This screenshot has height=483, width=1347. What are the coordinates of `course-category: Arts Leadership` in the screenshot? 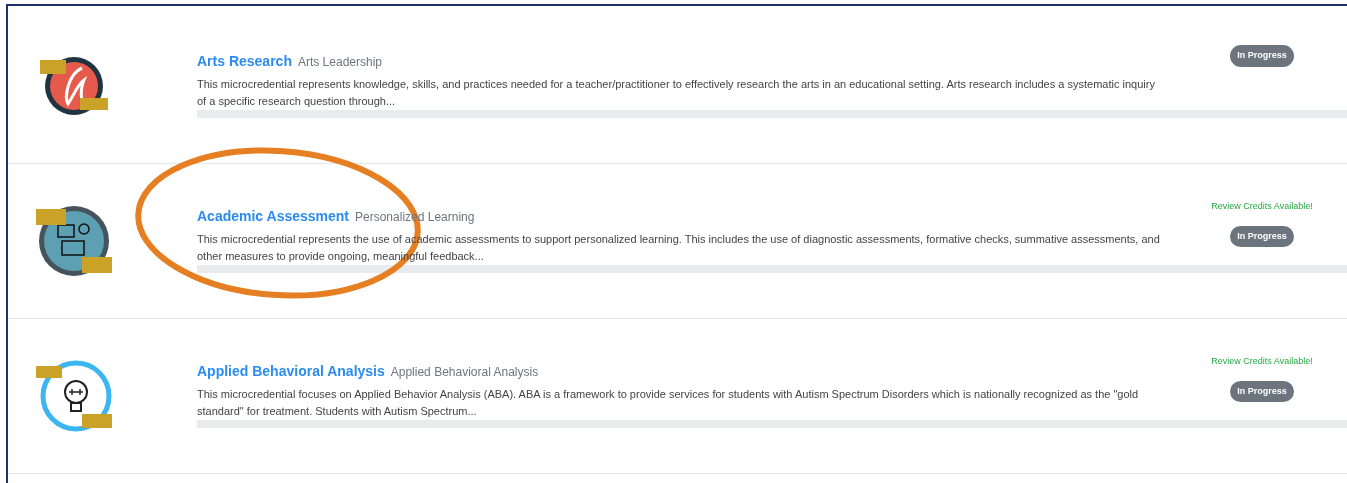 It's located at (339, 62).